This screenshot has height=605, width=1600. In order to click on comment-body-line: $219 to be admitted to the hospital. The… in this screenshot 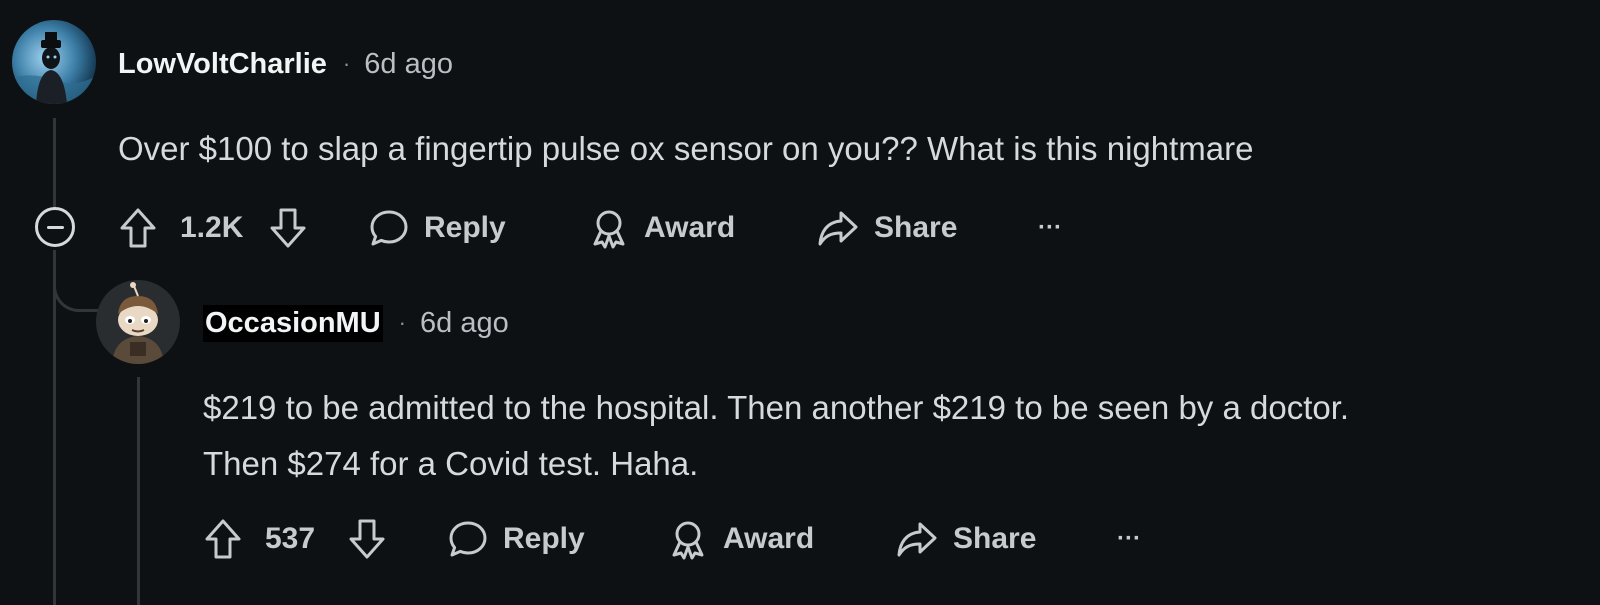, I will do `click(776, 407)`.